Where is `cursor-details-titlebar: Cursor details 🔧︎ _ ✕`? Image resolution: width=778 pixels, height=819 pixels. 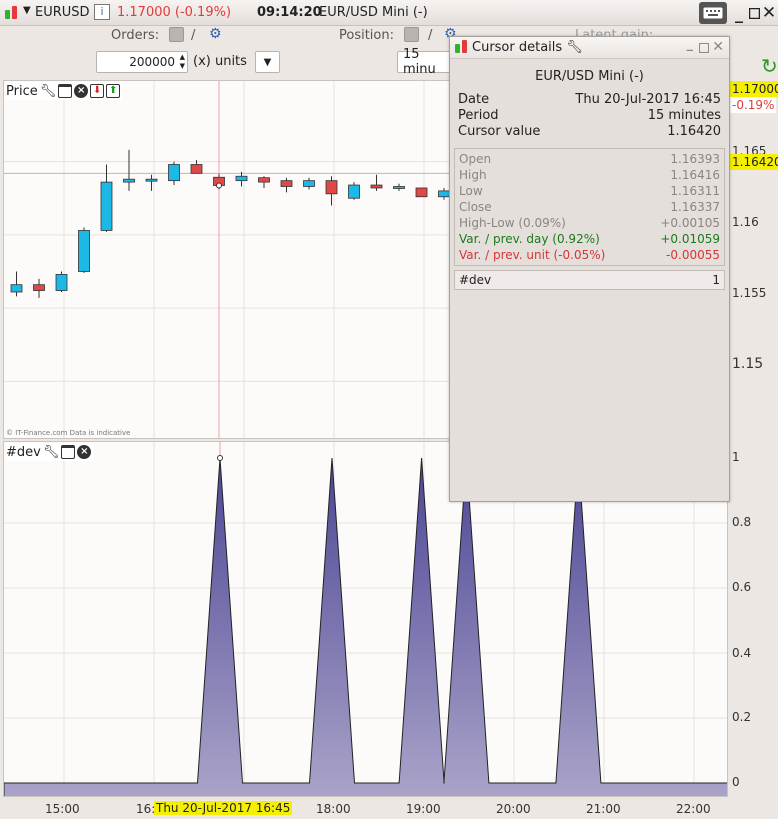
cursor-details-titlebar: Cursor details 🔧︎ _ ✕ is located at coordinates (589, 48).